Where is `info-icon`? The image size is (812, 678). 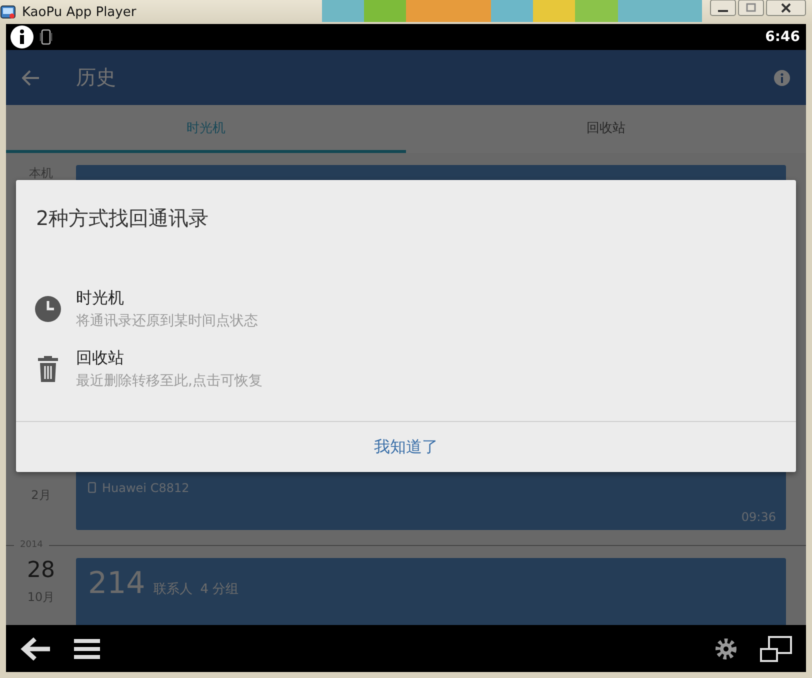
info-icon is located at coordinates (782, 78).